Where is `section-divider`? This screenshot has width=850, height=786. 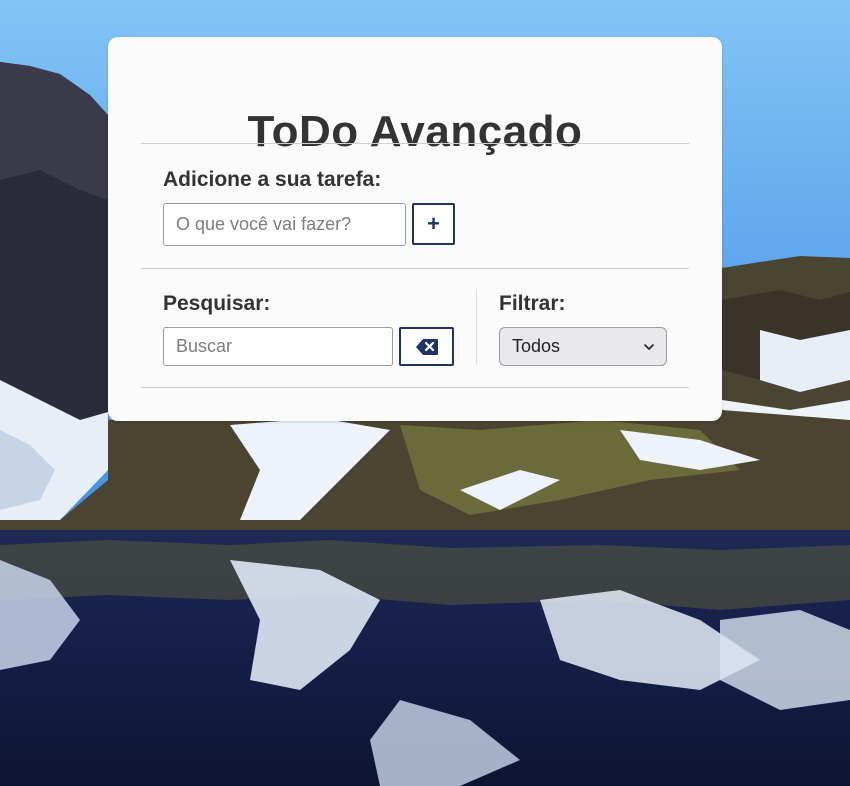
section-divider is located at coordinates (415, 268).